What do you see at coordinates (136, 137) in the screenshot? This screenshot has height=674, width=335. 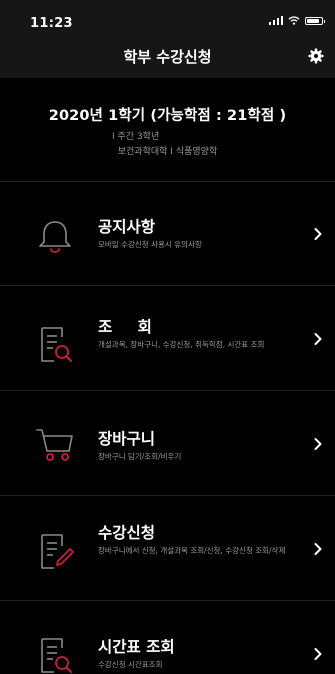 I see `semester-grade: I 주간 3학년` at bounding box center [136, 137].